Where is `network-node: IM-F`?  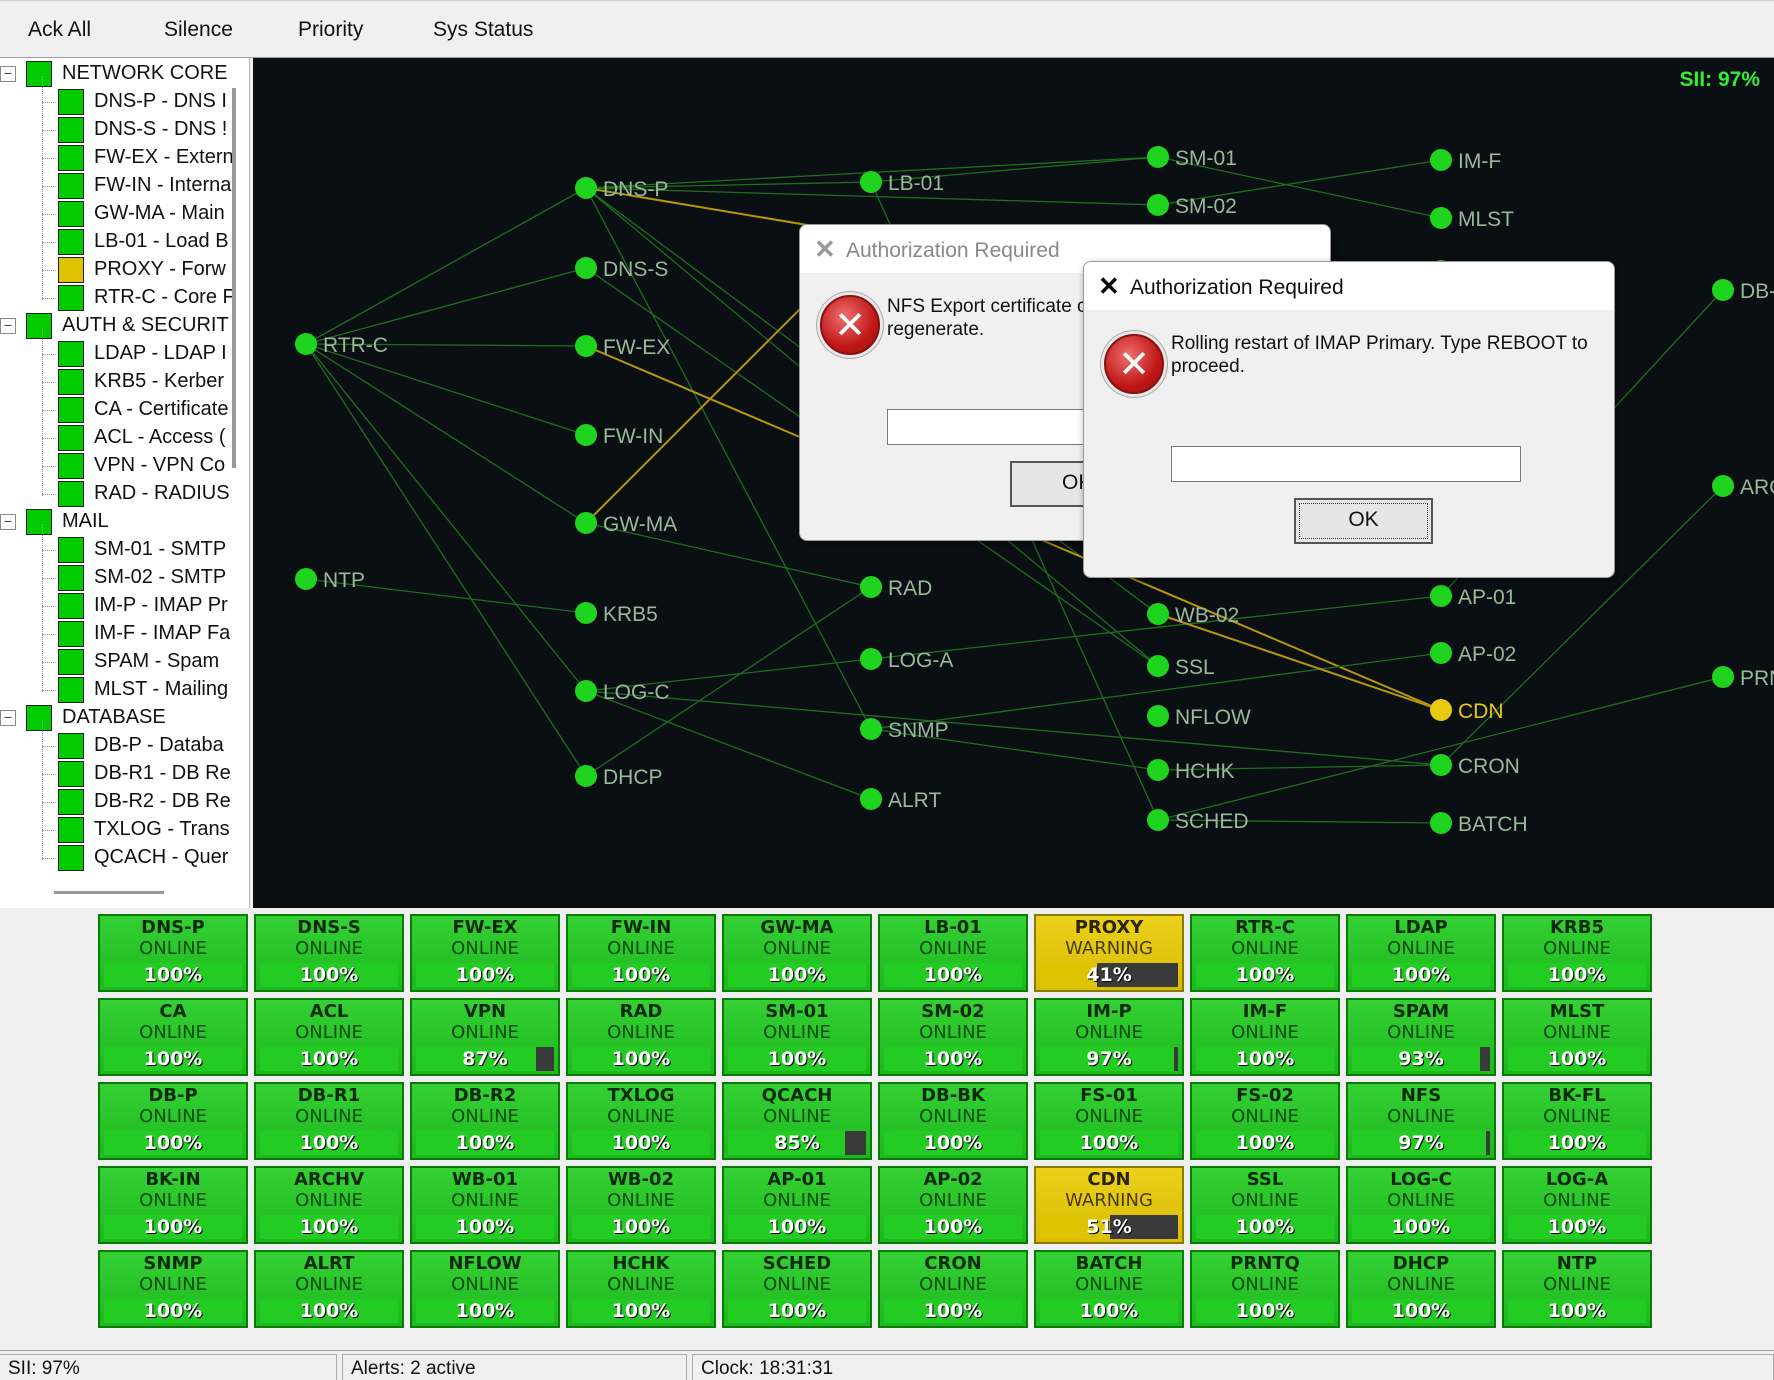
network-node: IM-F is located at coordinates (1465, 161).